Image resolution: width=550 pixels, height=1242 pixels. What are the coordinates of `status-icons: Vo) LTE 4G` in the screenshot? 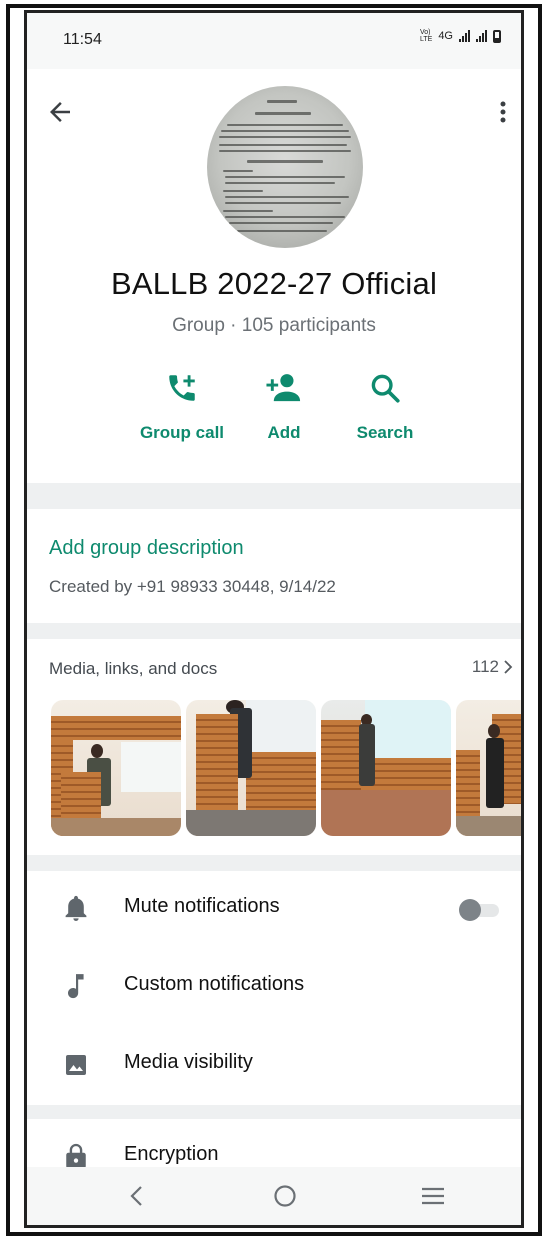 It's located at (460, 36).